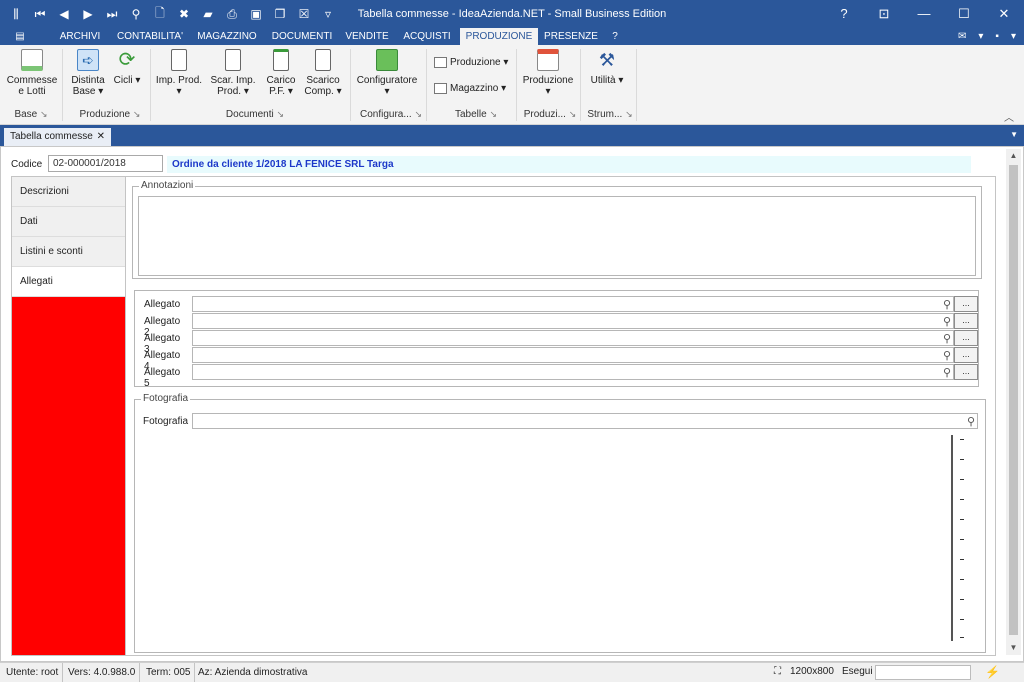 The image size is (1024, 682). I want to click on scroll-thumb, so click(1013, 400).